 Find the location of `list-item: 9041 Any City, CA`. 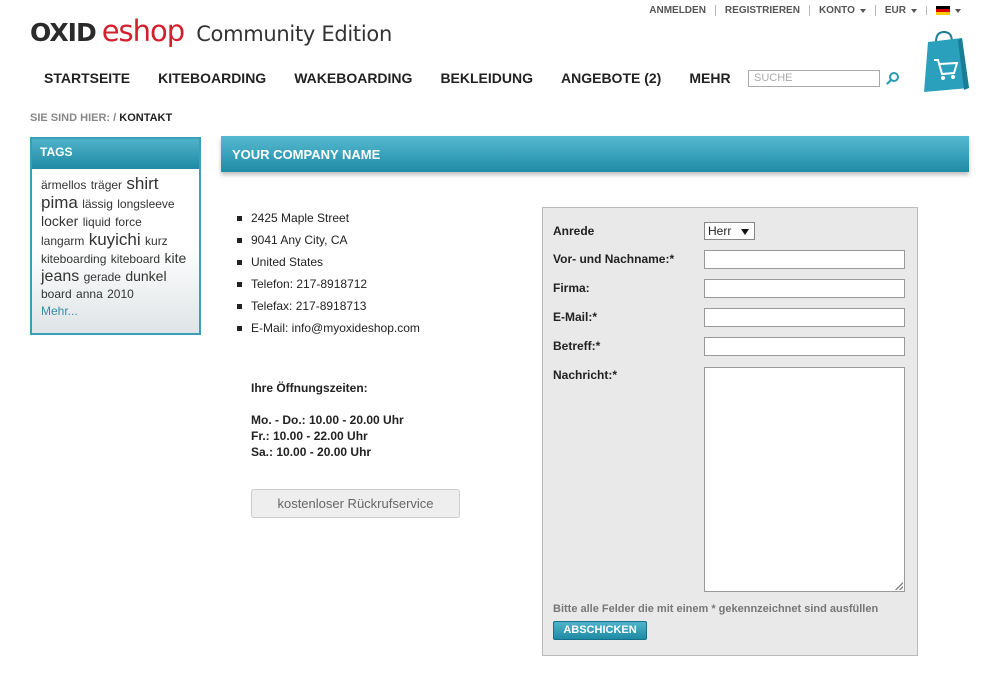

list-item: 9041 Any City, CA is located at coordinates (328, 243).